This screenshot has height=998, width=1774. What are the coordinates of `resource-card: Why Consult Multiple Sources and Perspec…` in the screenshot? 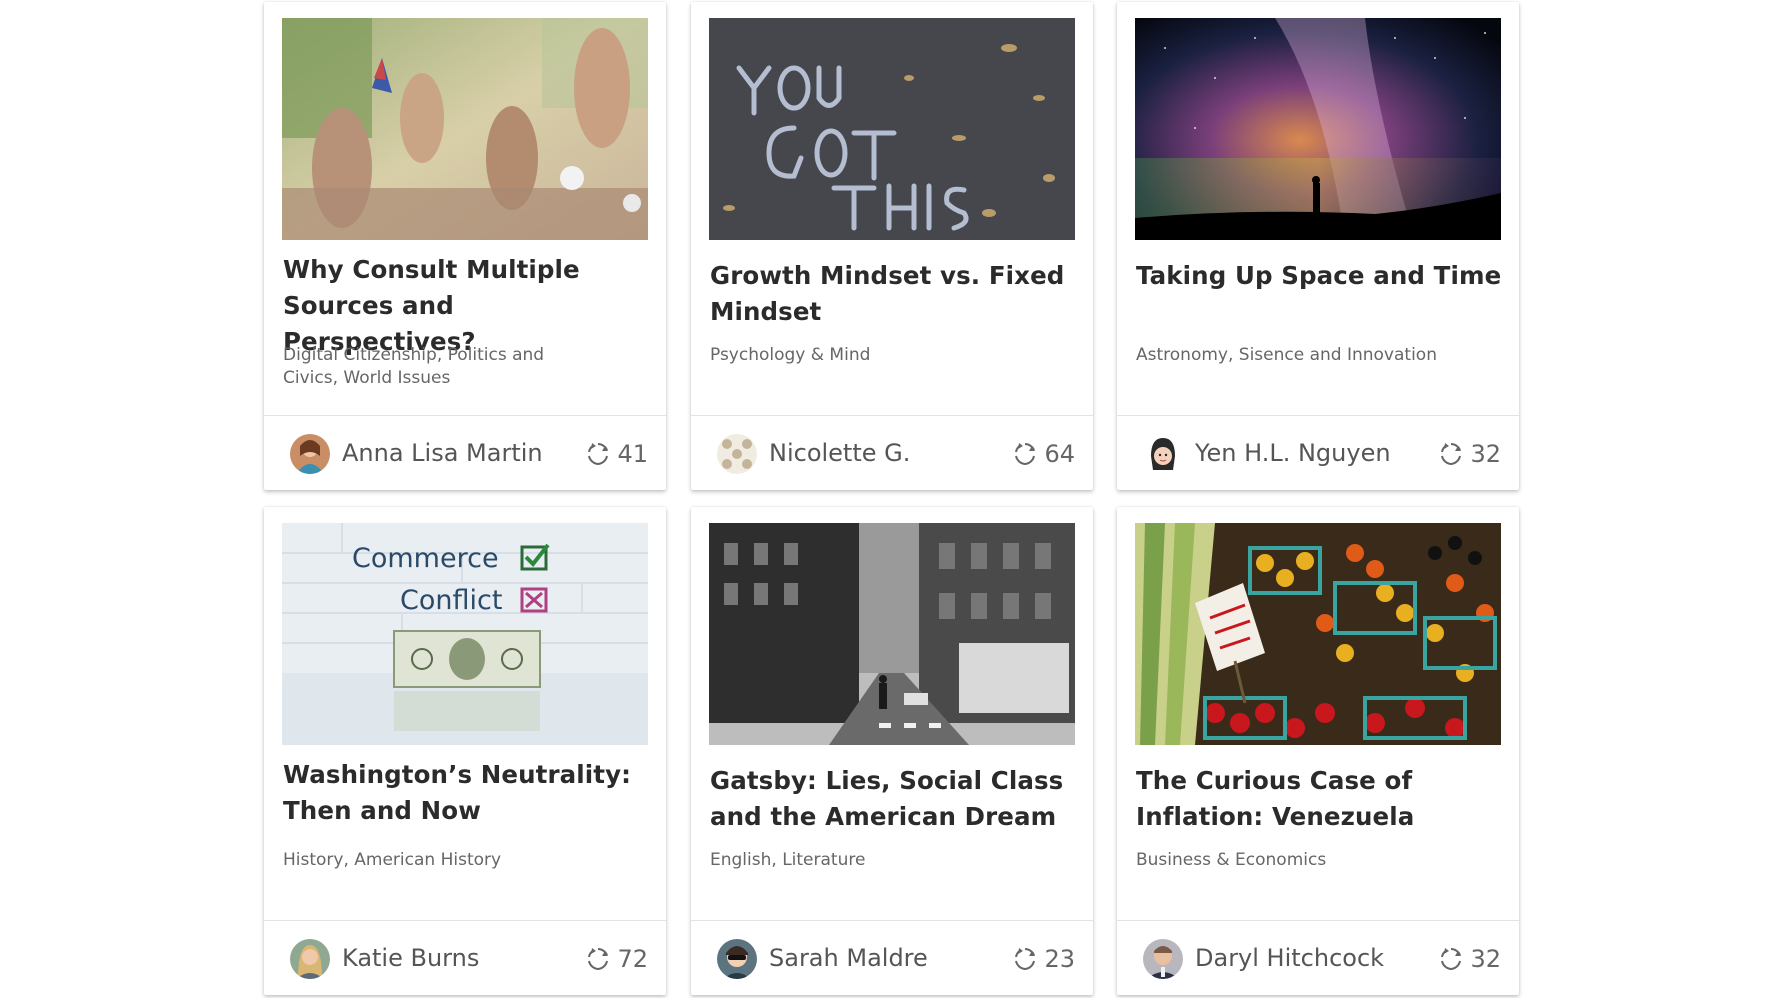 It's located at (465, 246).